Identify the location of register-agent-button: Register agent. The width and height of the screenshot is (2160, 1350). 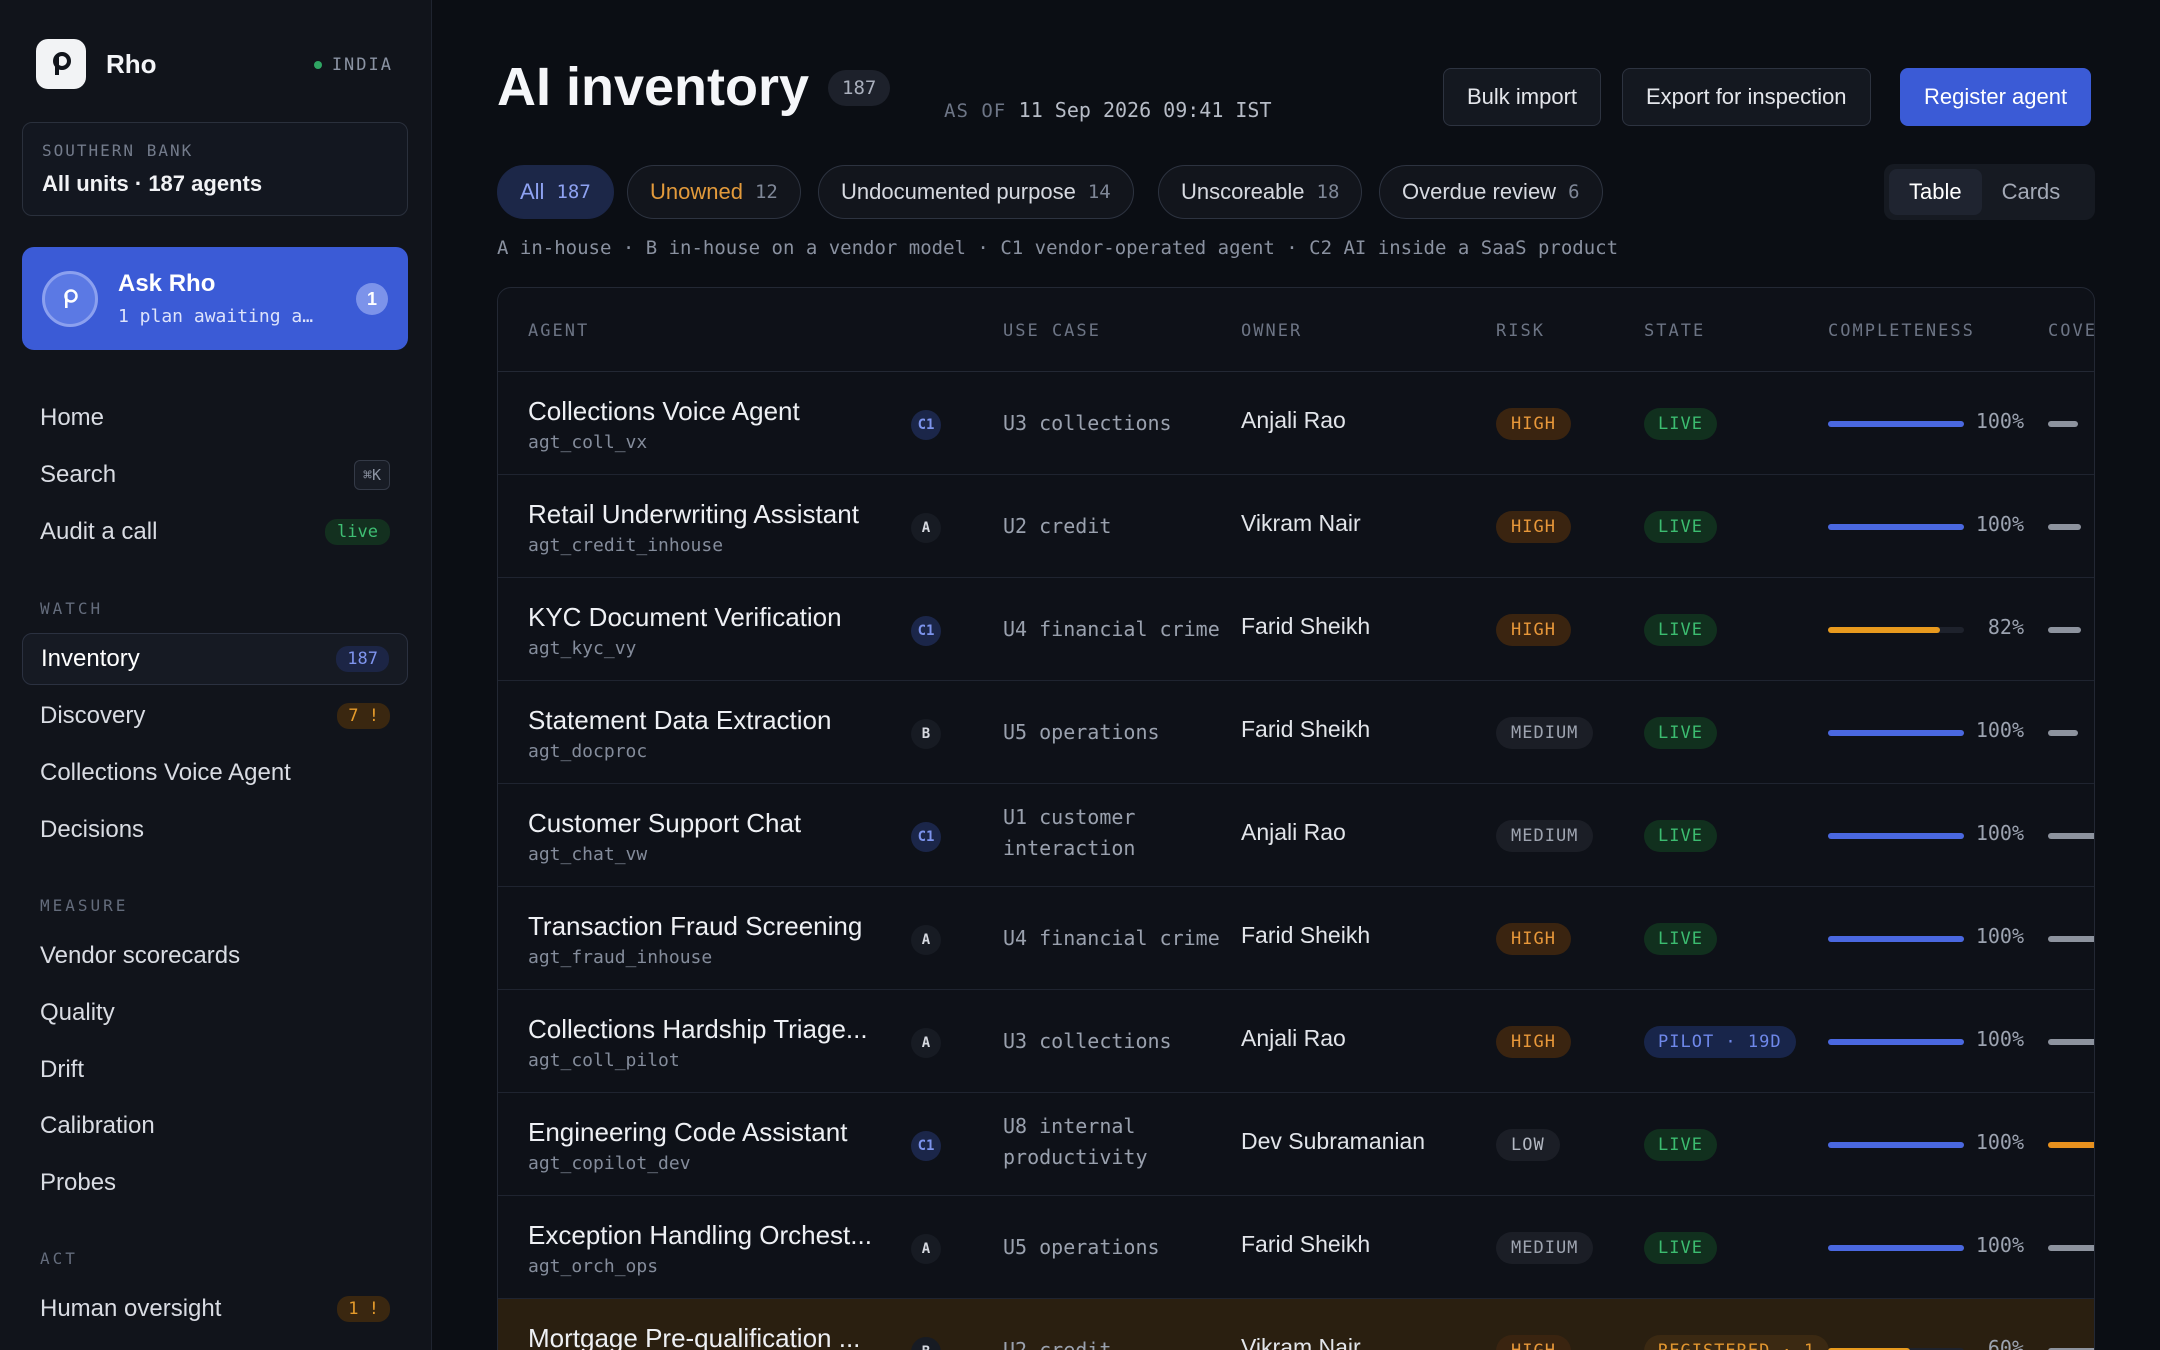
(1996, 97).